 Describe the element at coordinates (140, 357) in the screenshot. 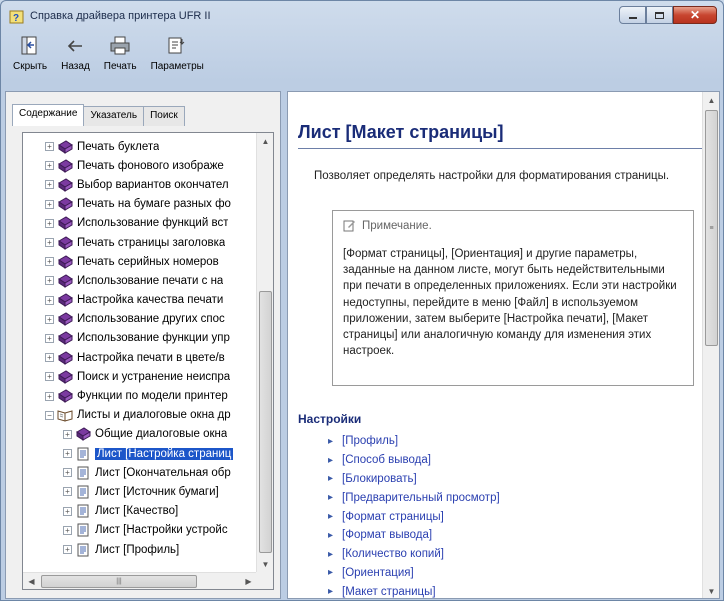

I see `tree-item: + Настройка печати в цвете/в` at that location.